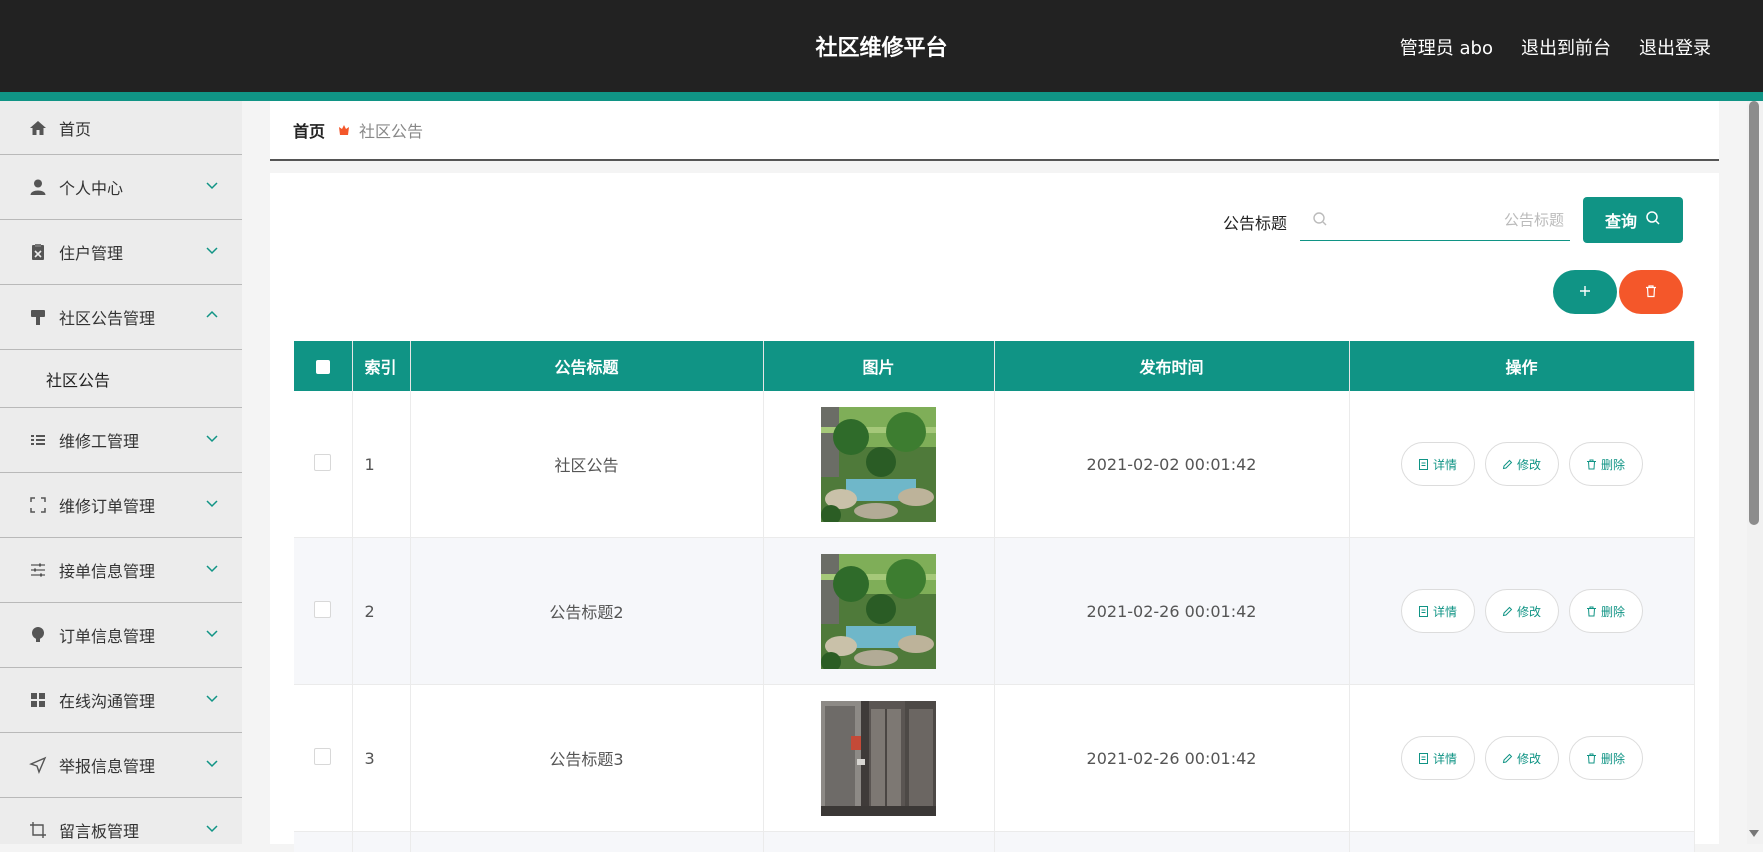  Describe the element at coordinates (38, 830) in the screenshot. I see `crop-icon` at that location.